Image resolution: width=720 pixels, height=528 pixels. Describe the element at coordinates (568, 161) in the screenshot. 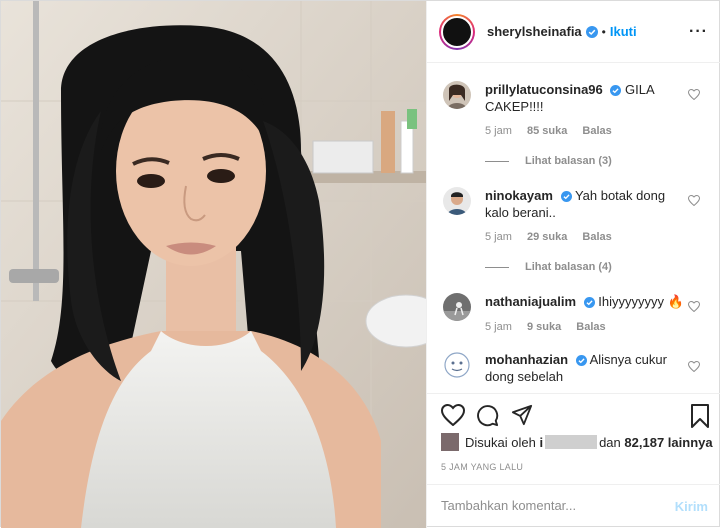

I see `view-replies-label: Lihat balasan (3)` at that location.